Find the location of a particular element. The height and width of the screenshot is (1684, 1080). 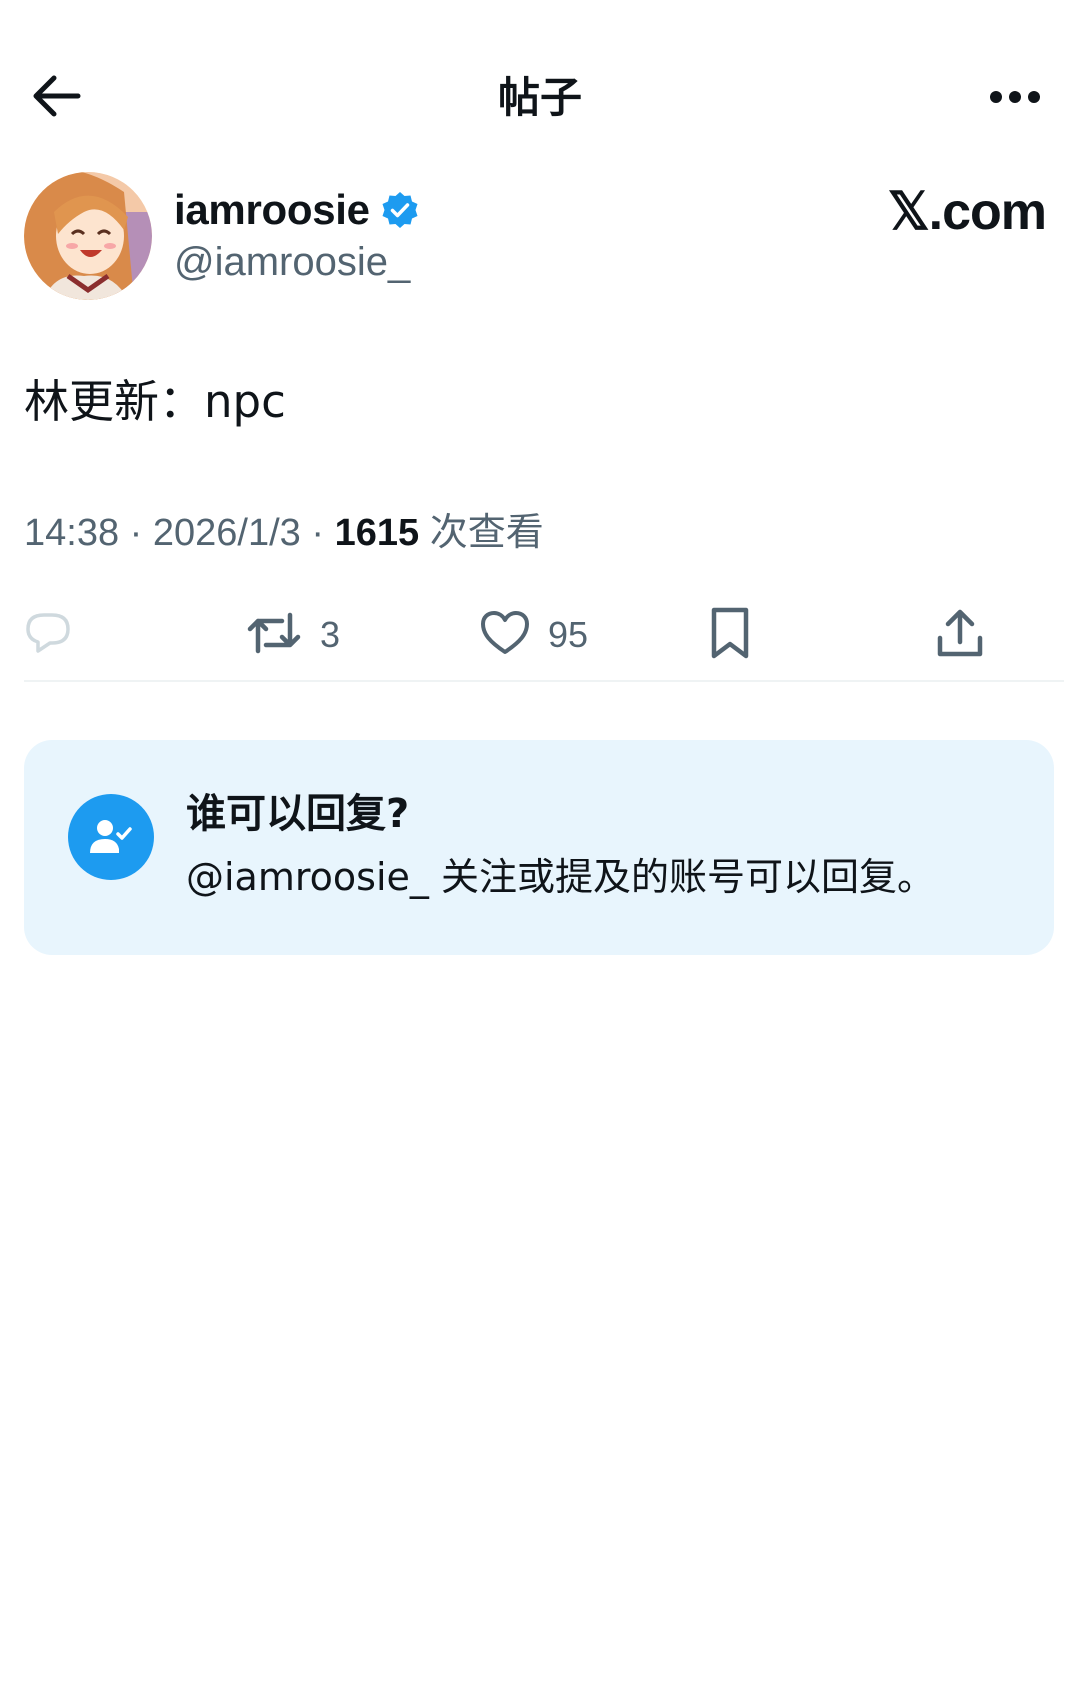

post-text: 林更新：npc is located at coordinates (155, 401).